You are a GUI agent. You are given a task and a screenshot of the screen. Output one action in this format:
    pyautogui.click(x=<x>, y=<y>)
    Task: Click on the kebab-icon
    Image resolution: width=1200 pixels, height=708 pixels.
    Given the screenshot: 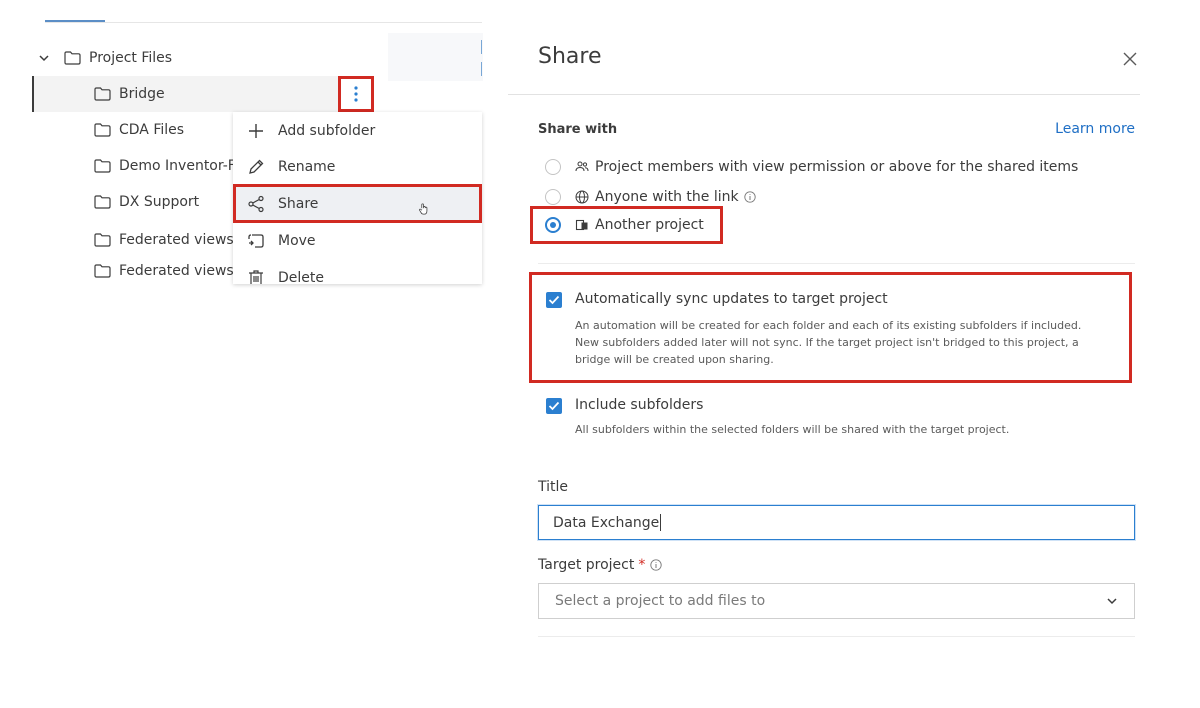 What is the action you would take?
    pyautogui.click(x=356, y=94)
    